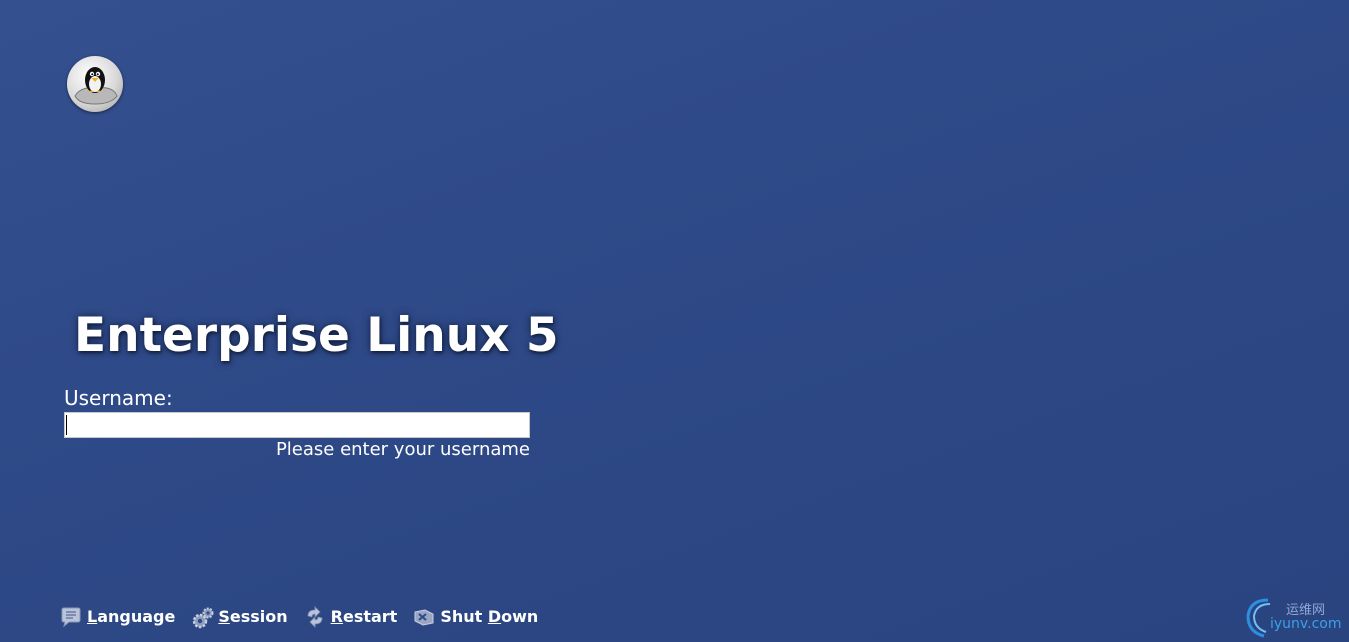 The width and height of the screenshot is (1349, 642). I want to click on page-title: Enterprise Linux 5, so click(316, 335).